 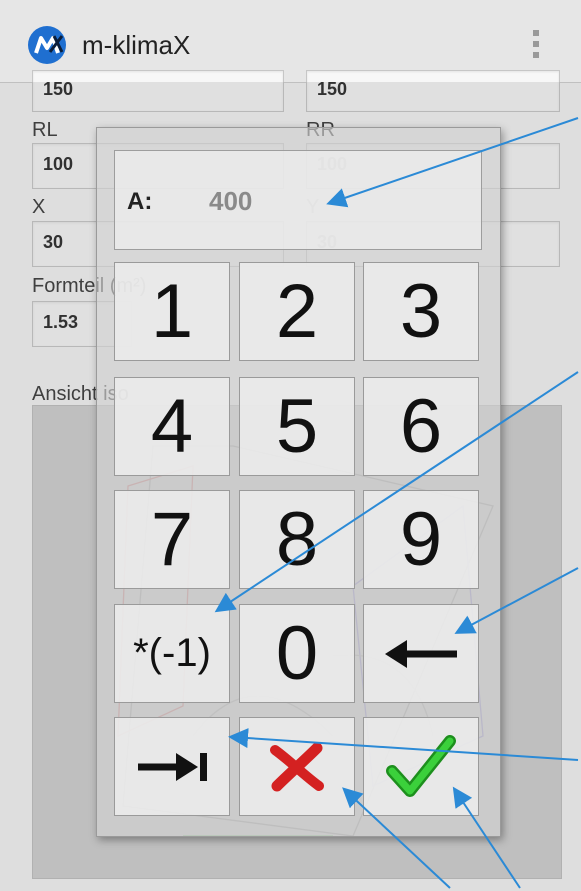 I want to click on display-value: 400, so click(x=231, y=201).